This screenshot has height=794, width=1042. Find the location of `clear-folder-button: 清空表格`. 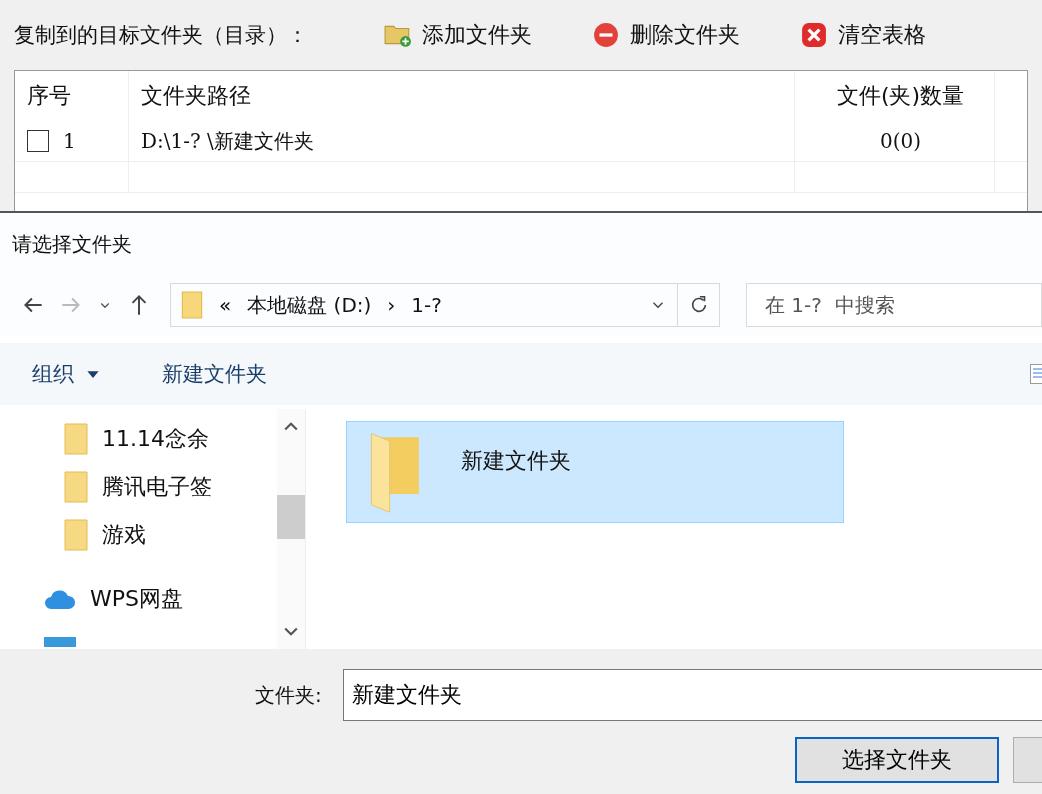

clear-folder-button: 清空表格 is located at coordinates (863, 35).